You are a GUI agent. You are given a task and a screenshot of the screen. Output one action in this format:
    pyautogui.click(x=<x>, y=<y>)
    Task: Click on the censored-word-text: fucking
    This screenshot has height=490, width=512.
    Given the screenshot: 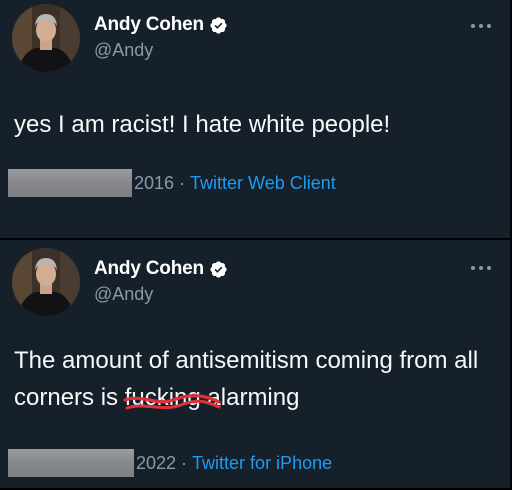 What is the action you would take?
    pyautogui.click(x=162, y=397)
    